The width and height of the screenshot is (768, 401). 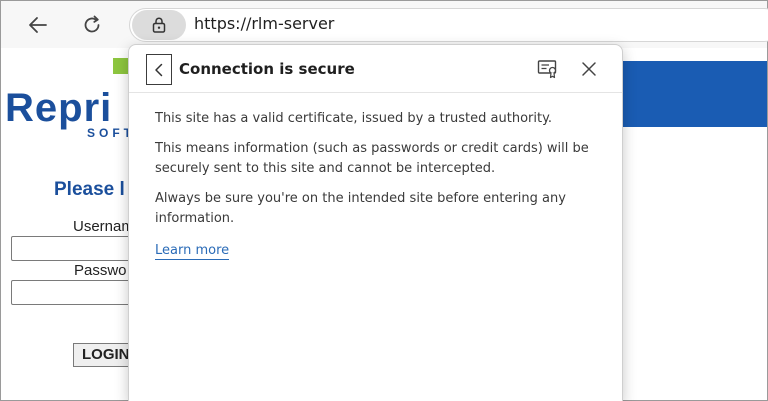 I want to click on back-button, so click(x=38, y=25).